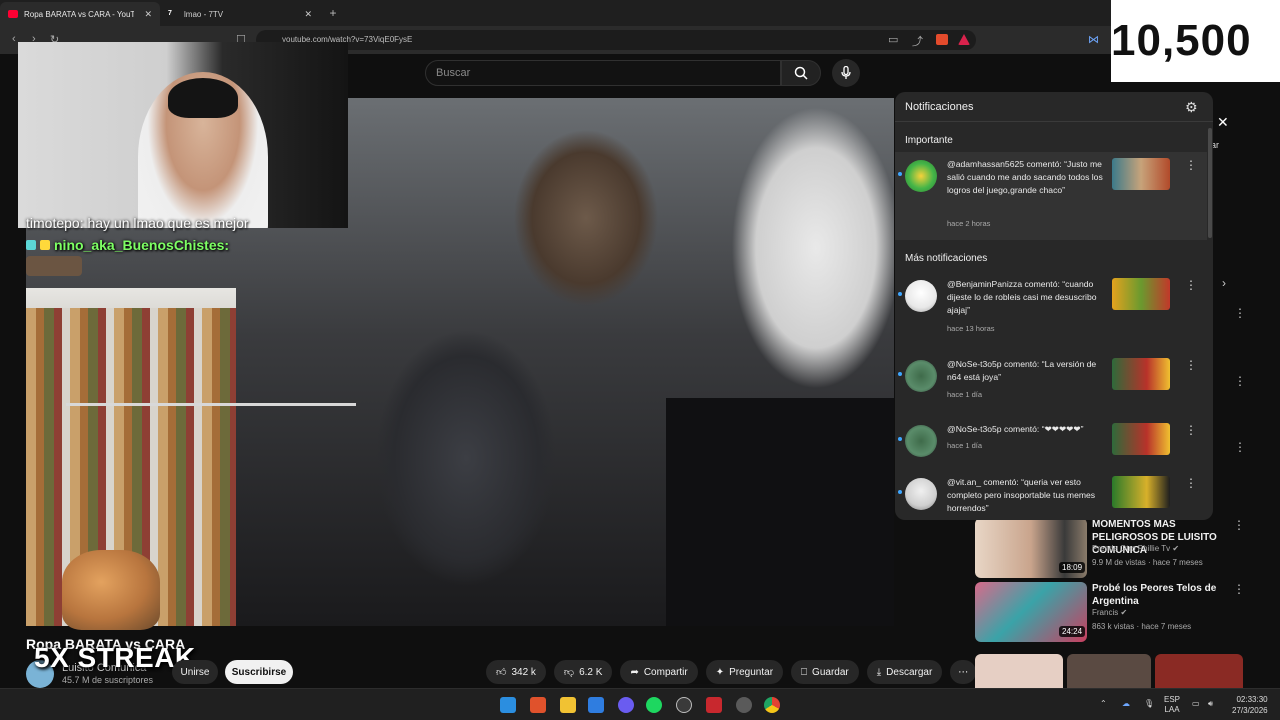 This screenshot has height=720, width=1280. What do you see at coordinates (54, 266) in the screenshot?
I see `chat-emote` at bounding box center [54, 266].